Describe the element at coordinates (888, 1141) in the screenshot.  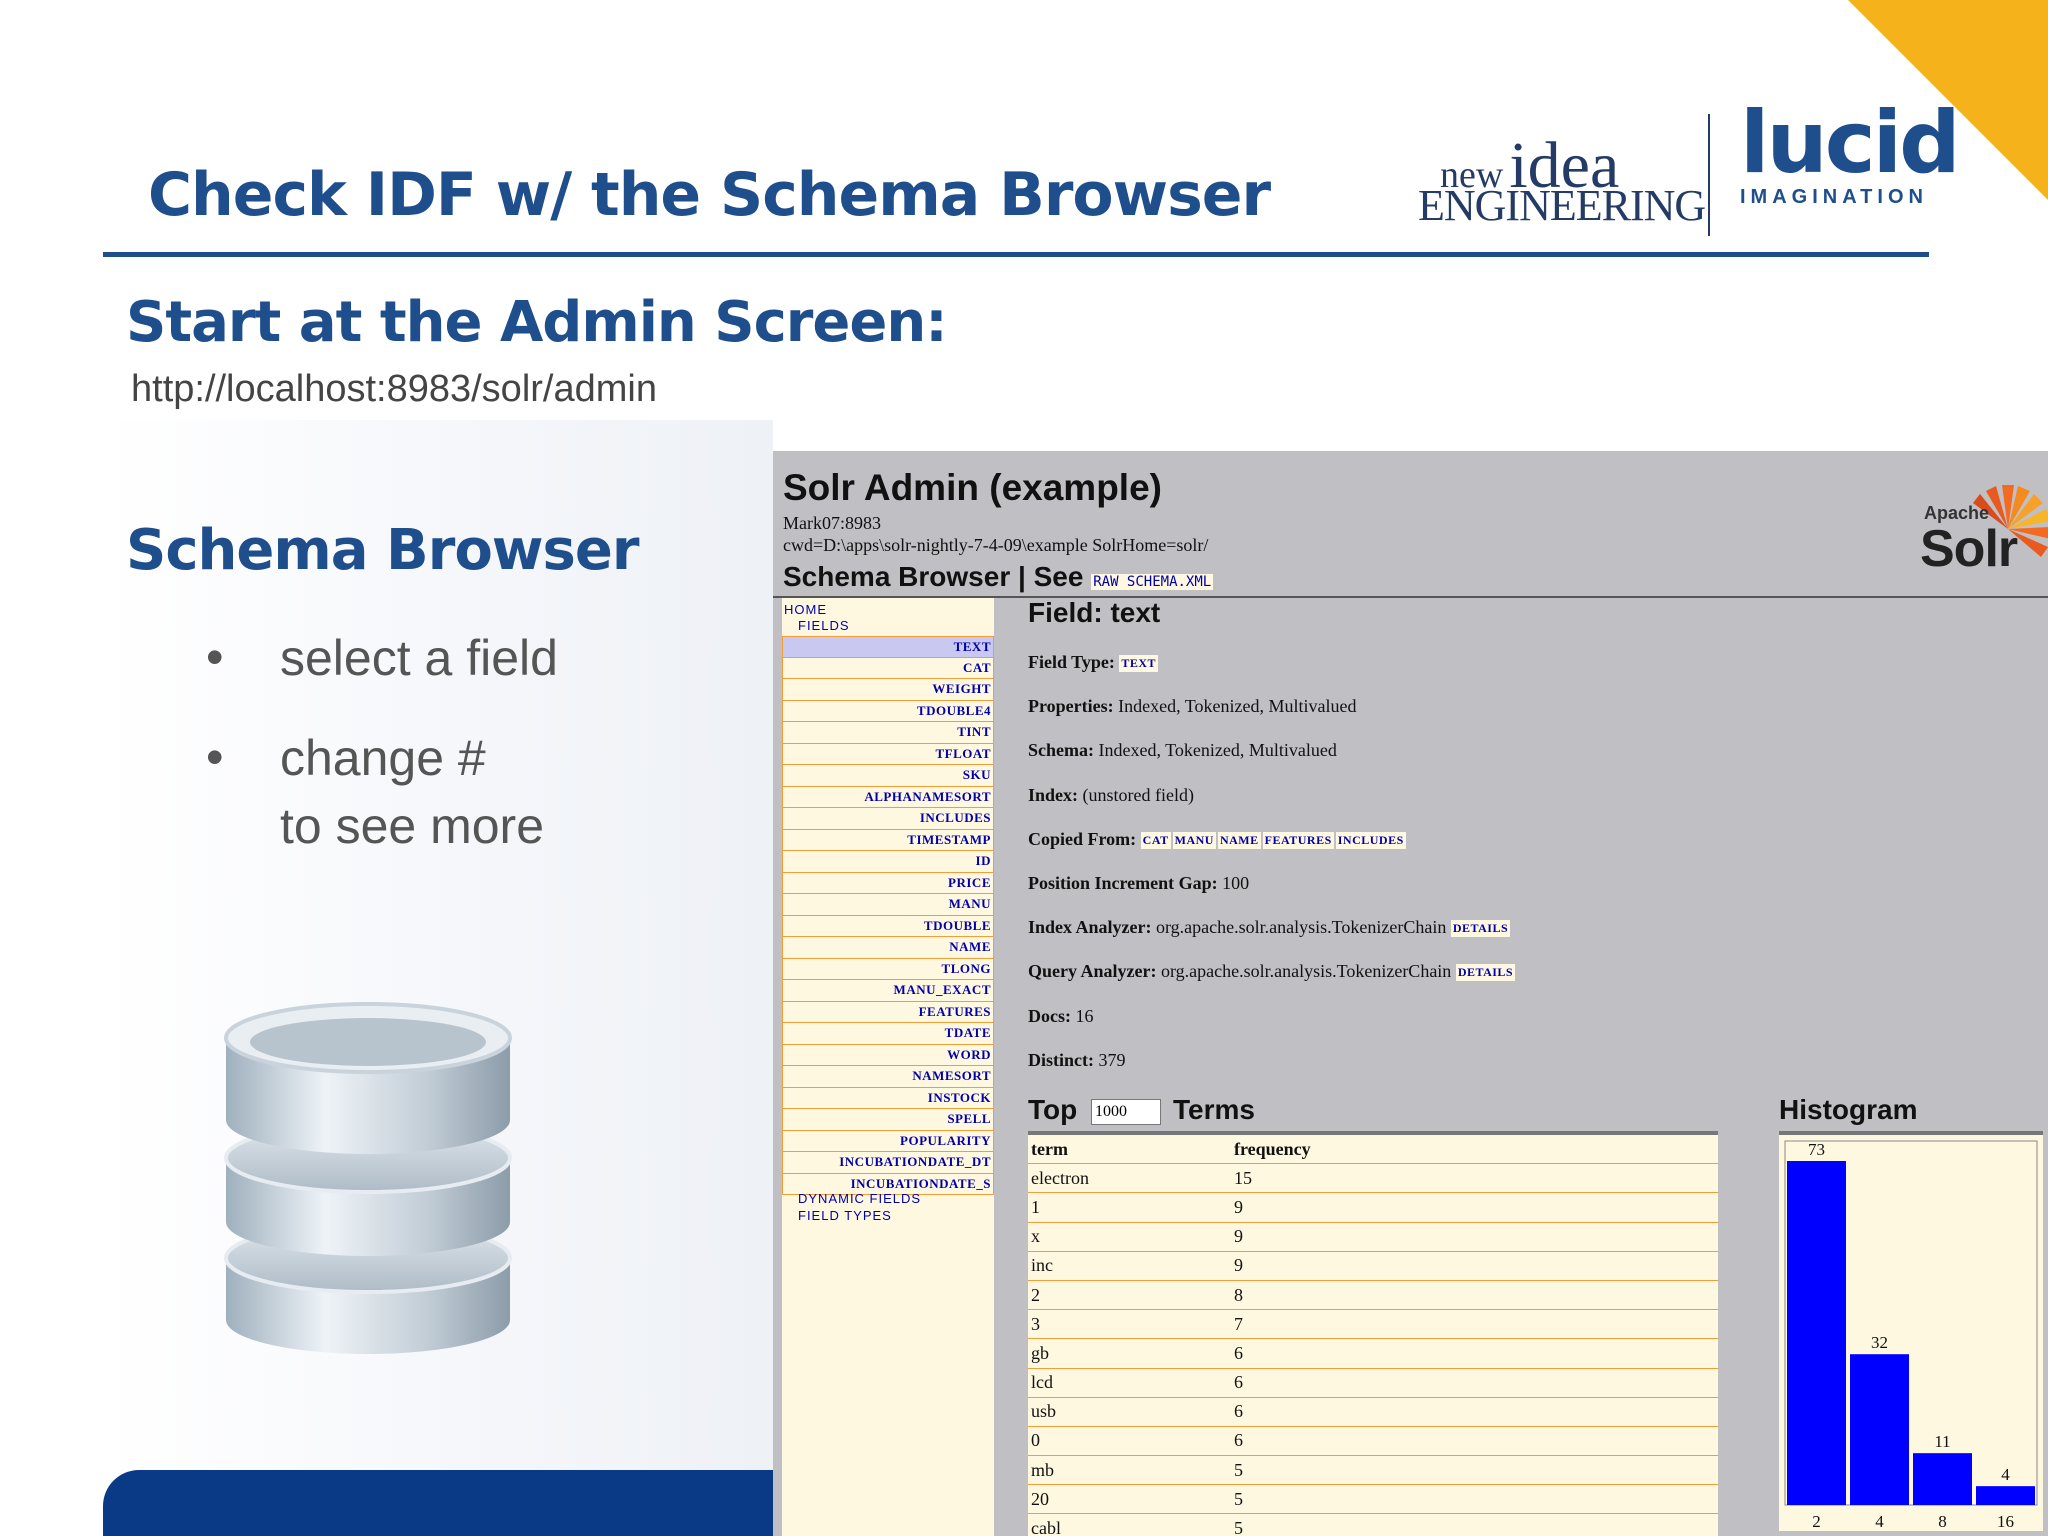
I see `sidebar-item-popularity: POPULARITY` at that location.